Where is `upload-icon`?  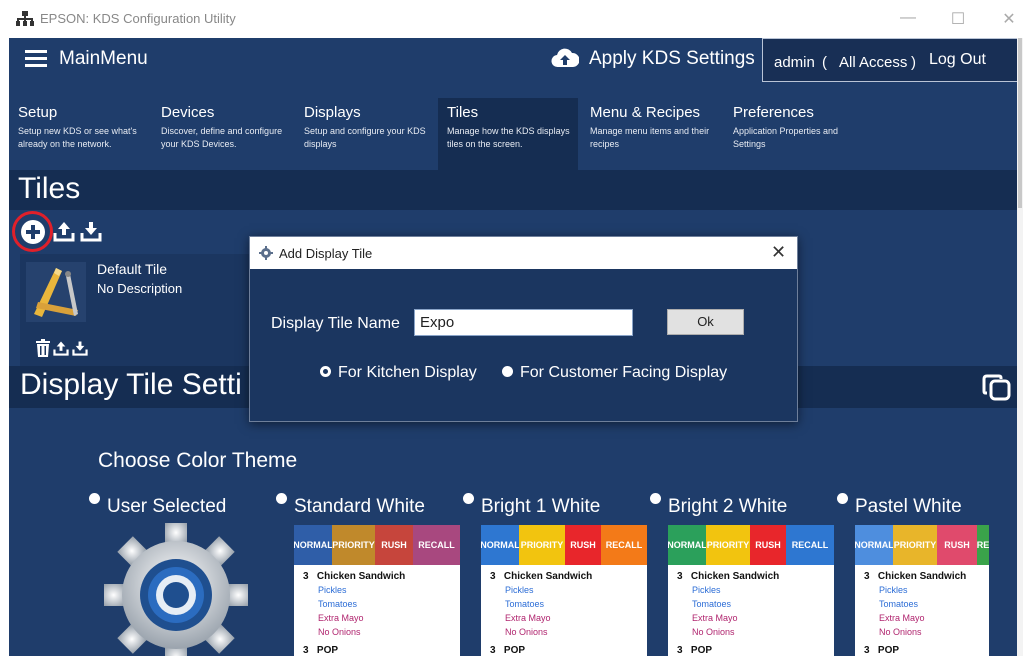
upload-icon is located at coordinates (64, 231).